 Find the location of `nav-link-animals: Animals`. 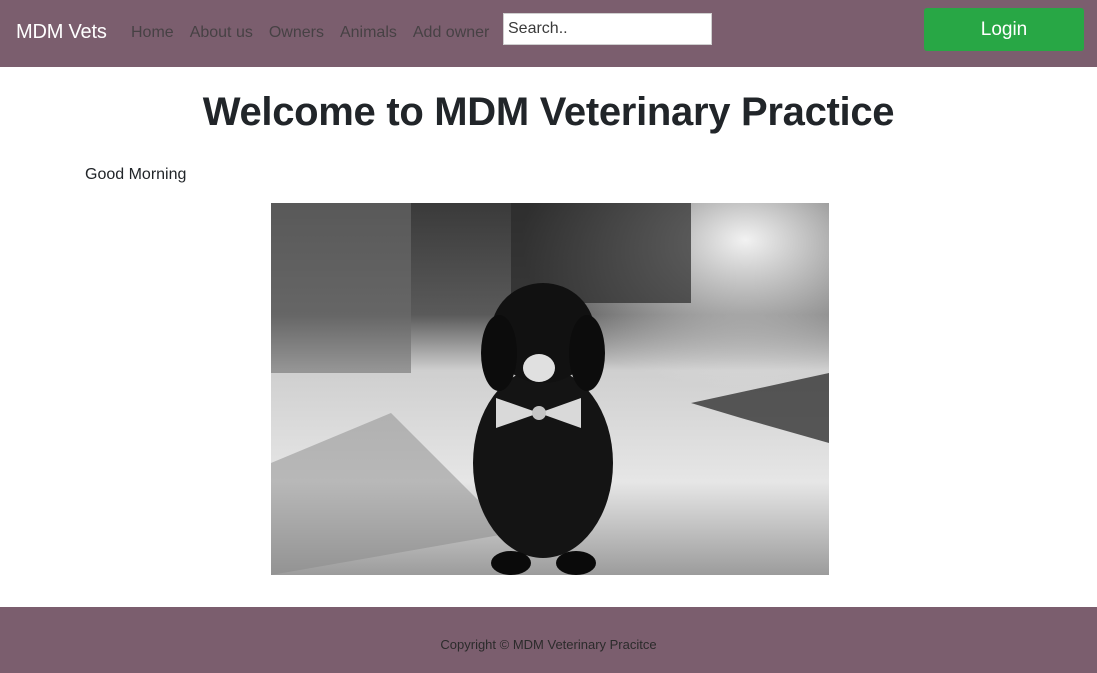

nav-link-animals: Animals is located at coordinates (368, 33).